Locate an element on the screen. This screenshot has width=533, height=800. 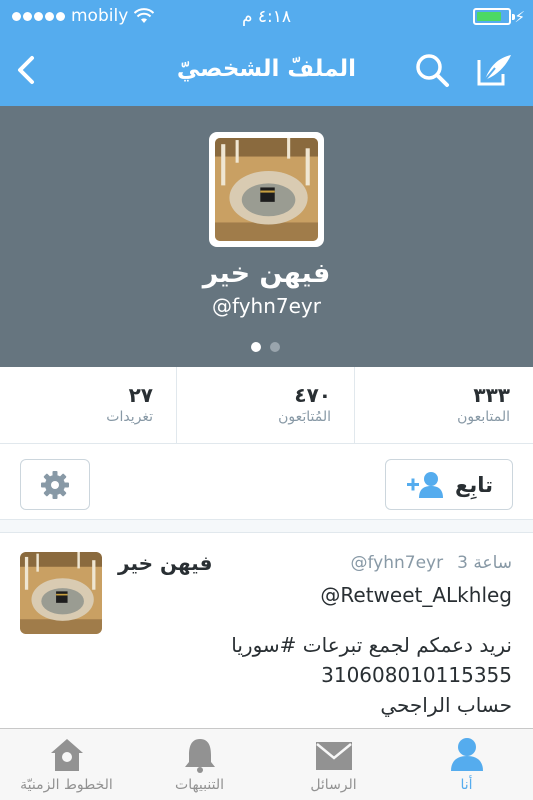
profile-handle: @fyhn7eyr is located at coordinates (266, 306).